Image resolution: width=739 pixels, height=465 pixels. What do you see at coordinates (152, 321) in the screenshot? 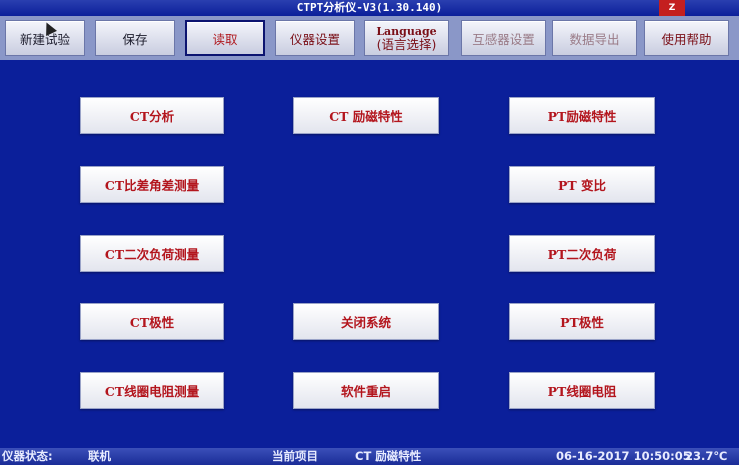
I see `ct-polarity-button: CT极性` at bounding box center [152, 321].